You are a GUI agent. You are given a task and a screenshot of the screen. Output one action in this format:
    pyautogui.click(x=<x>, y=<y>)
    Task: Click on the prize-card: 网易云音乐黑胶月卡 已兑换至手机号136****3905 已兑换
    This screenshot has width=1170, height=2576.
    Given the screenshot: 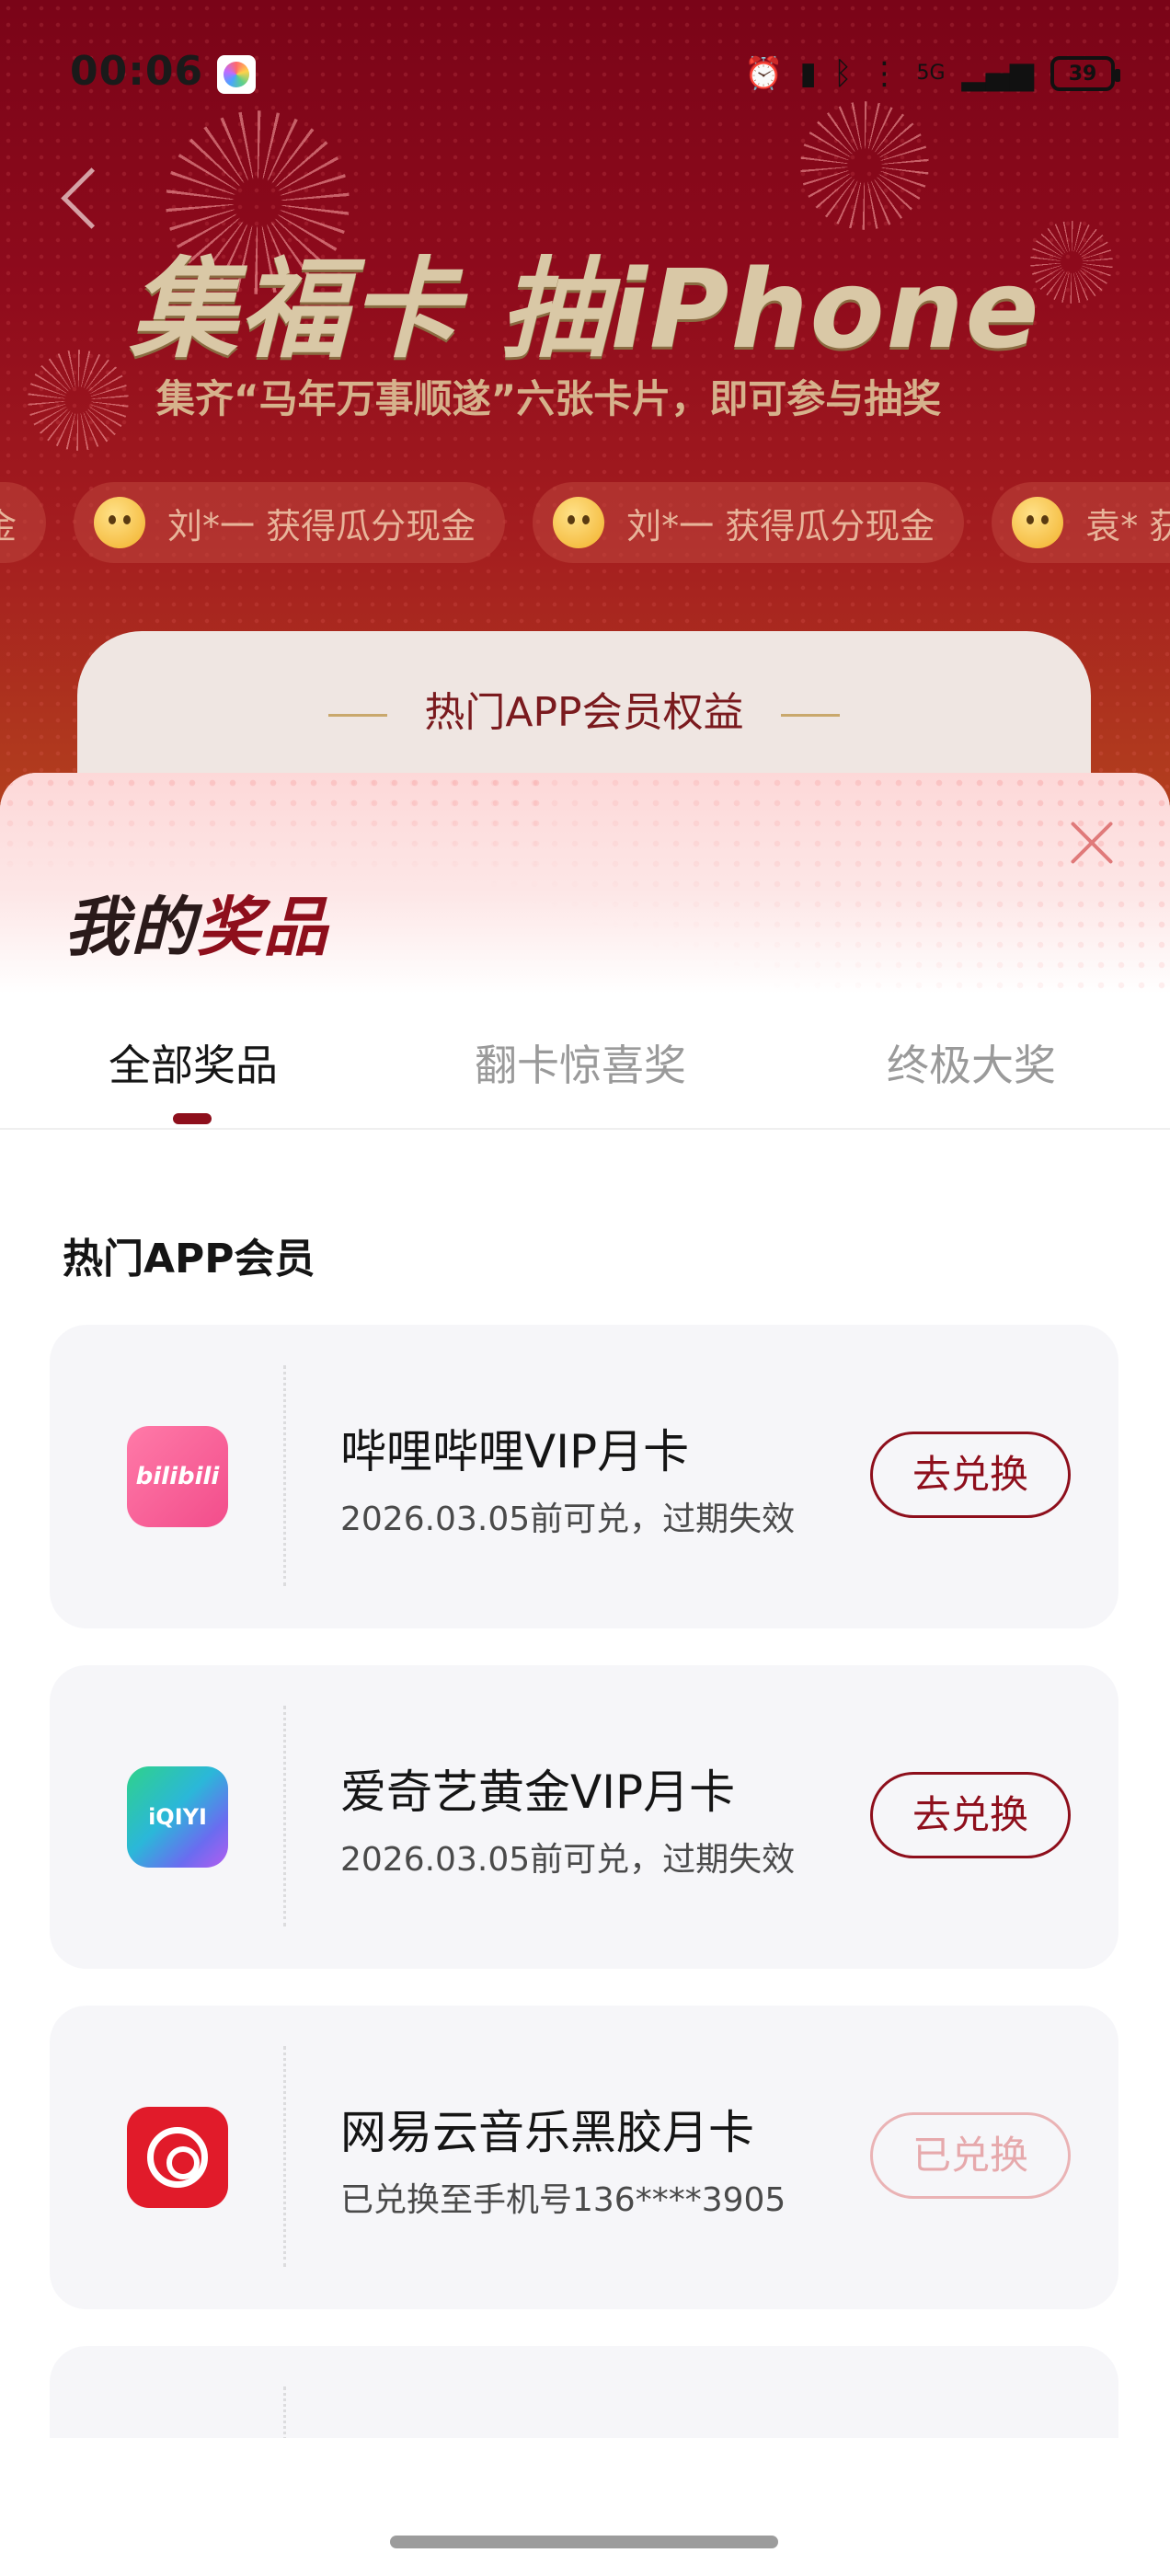 What is the action you would take?
    pyautogui.click(x=584, y=2157)
    